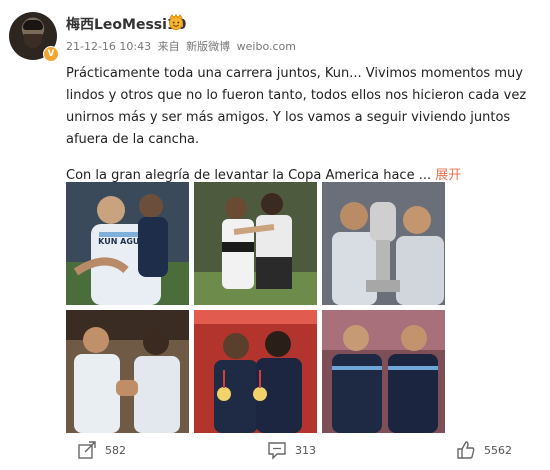 The image size is (550, 470). What do you see at coordinates (466, 450) in the screenshot?
I see `like-icon` at bounding box center [466, 450].